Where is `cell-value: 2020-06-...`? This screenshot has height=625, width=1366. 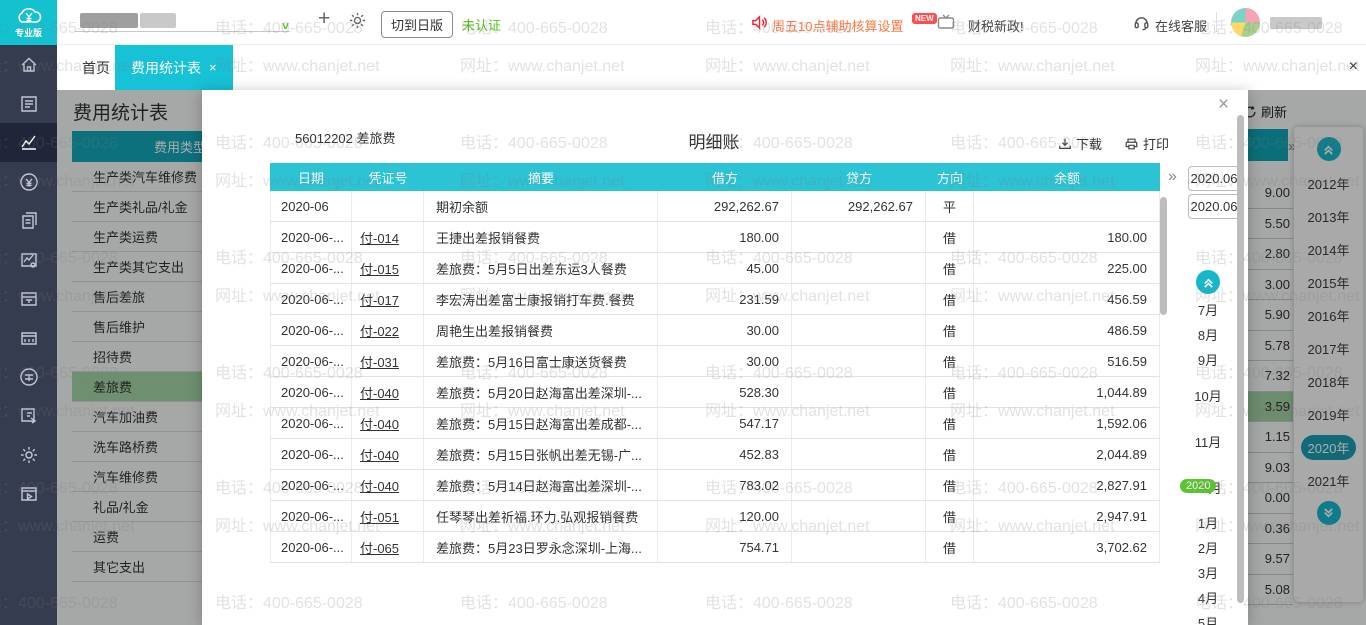
cell-value: 2020-06-... is located at coordinates (312, 299).